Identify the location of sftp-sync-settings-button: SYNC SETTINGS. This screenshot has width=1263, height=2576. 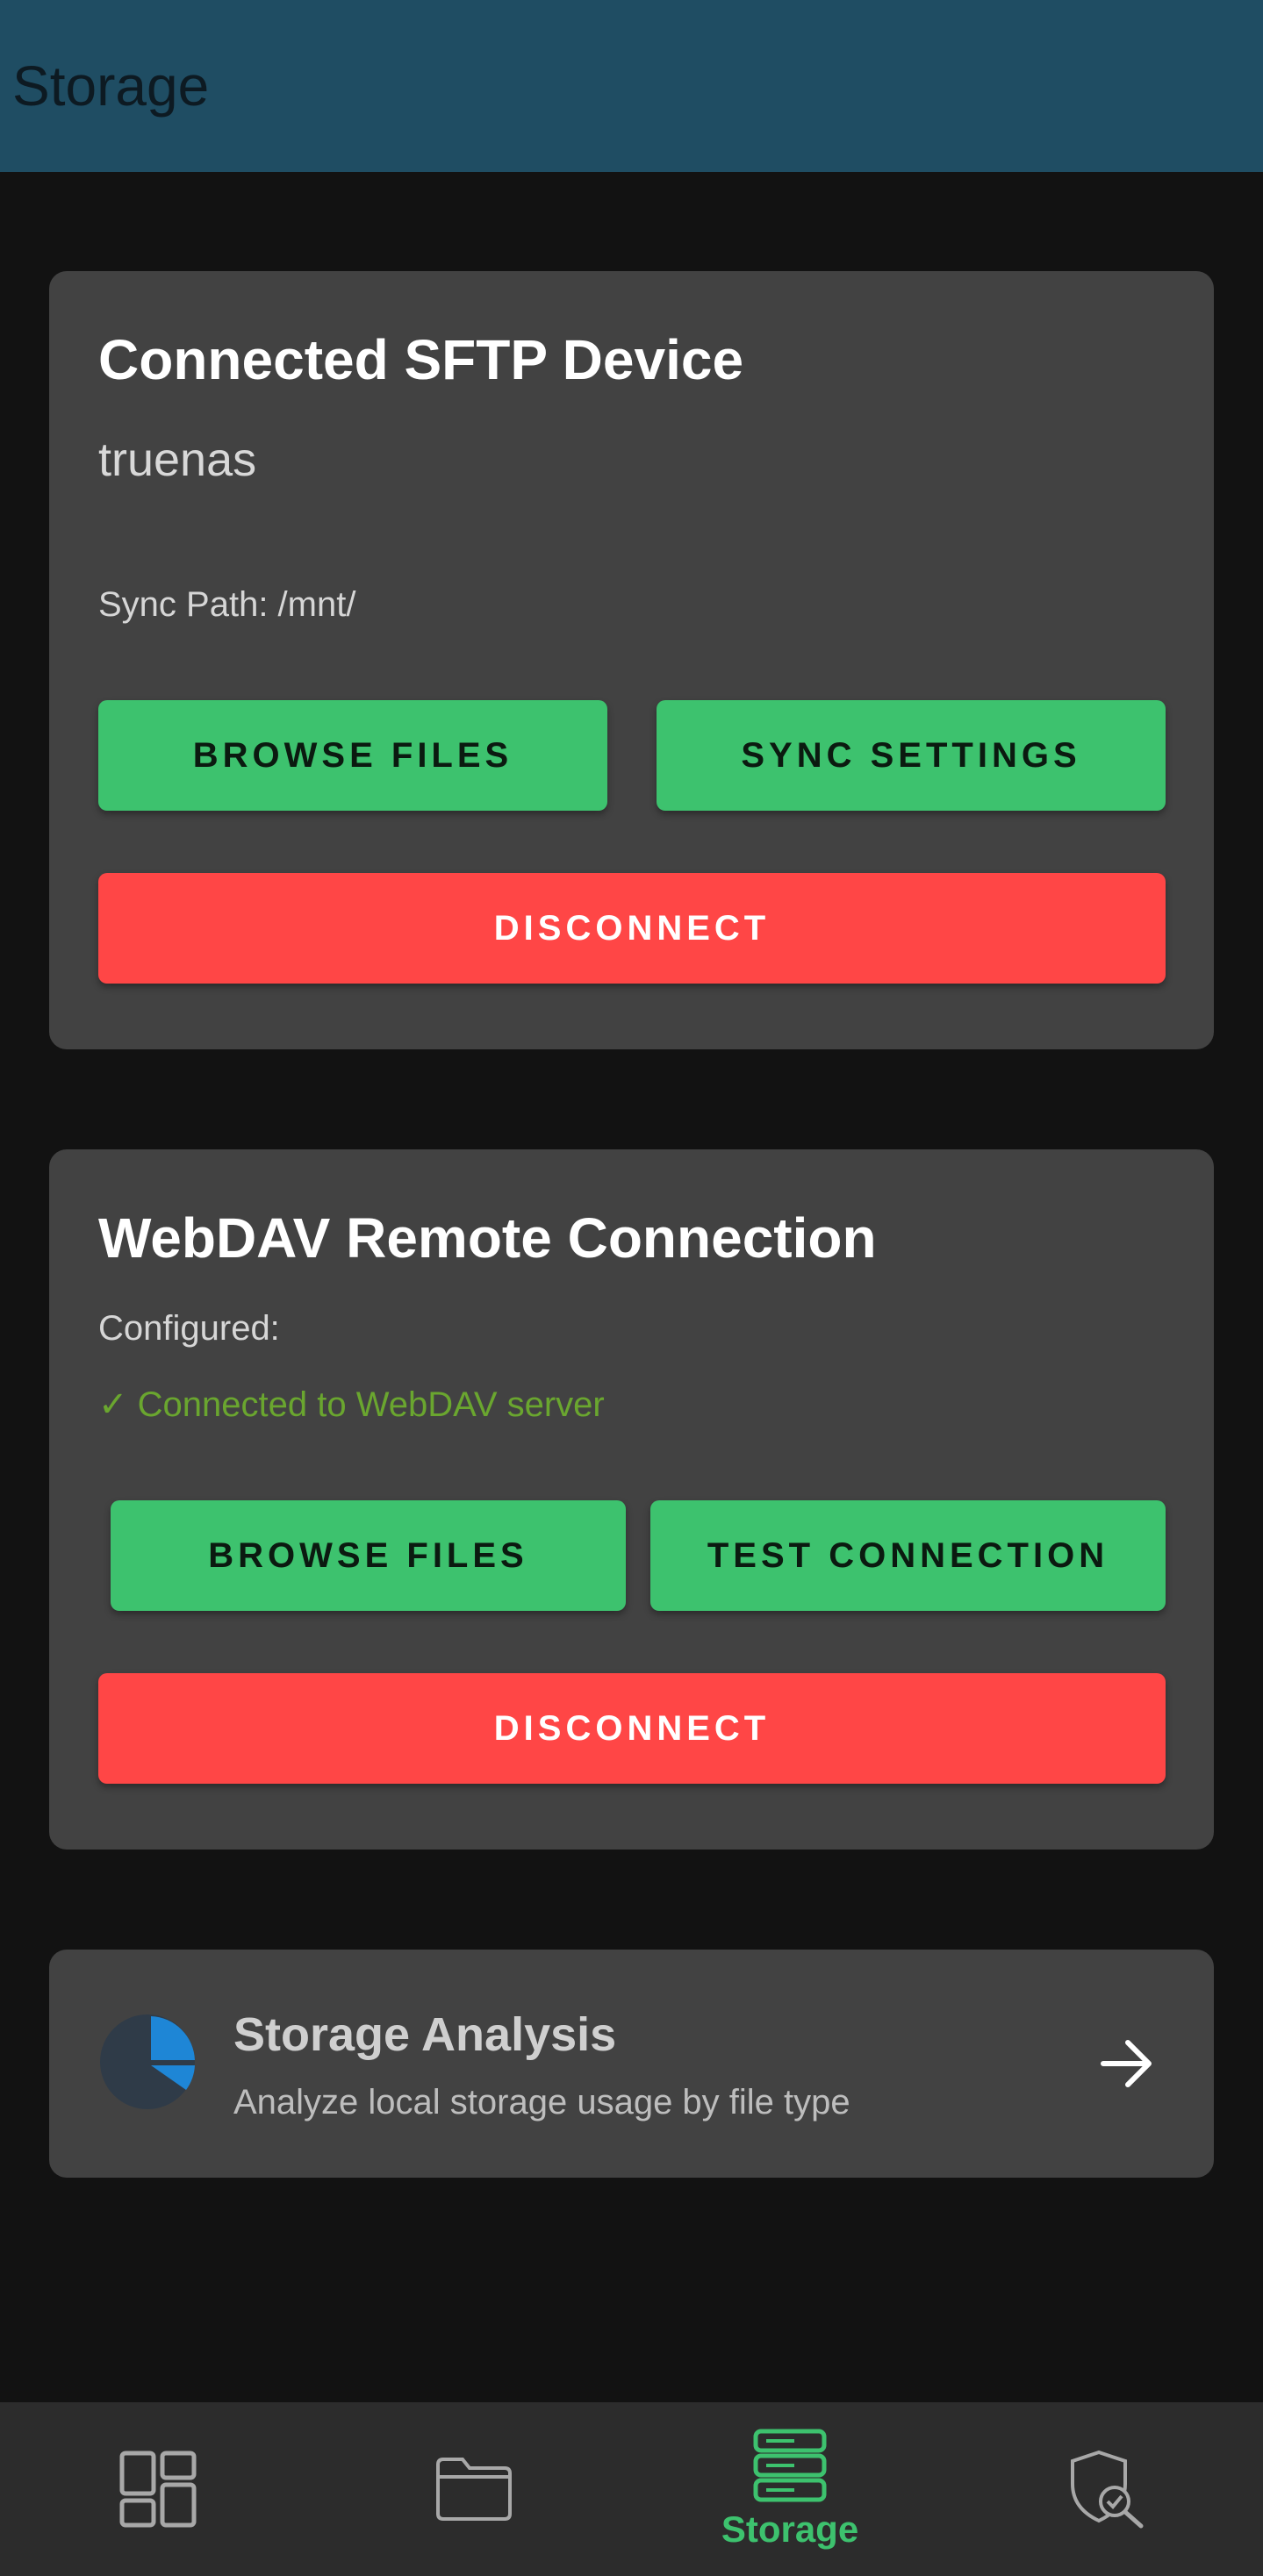
(912, 755).